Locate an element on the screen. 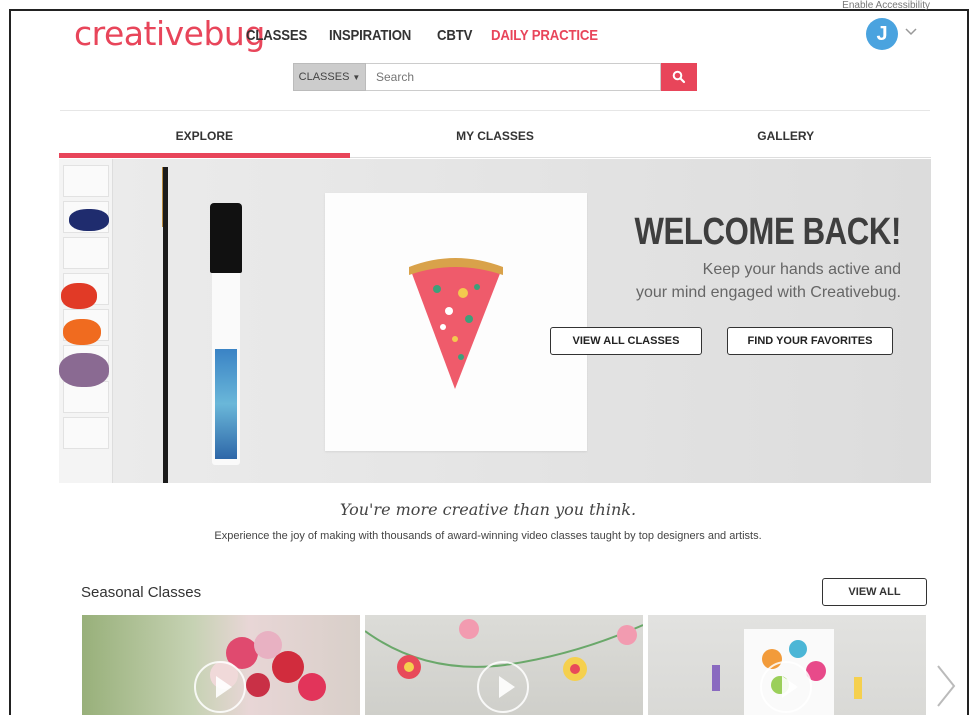  header-divider is located at coordinates (495, 110).